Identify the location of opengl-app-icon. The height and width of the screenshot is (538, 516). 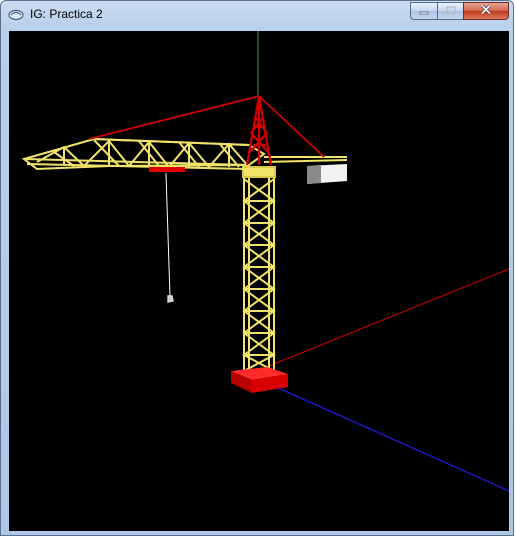
(16, 14).